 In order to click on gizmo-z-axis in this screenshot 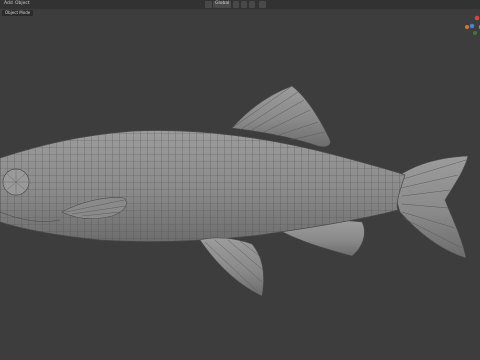, I will do `click(472, 26)`.